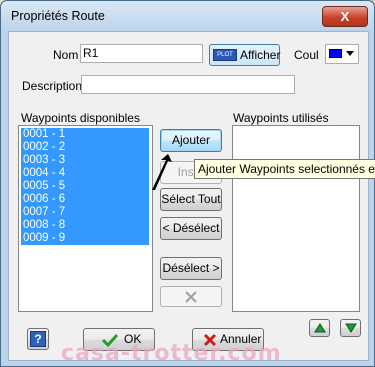 This screenshot has width=375, height=367. I want to click on help-button: ?, so click(38, 339).